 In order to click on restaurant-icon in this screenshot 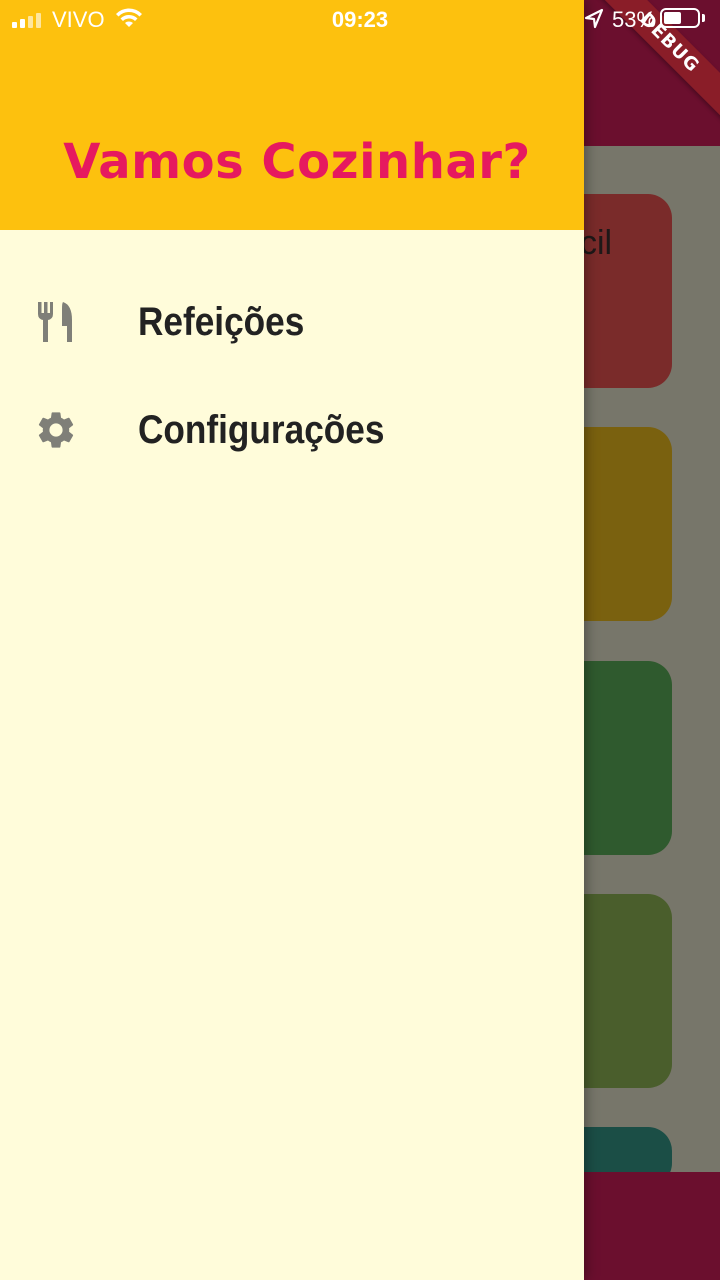, I will do `click(56, 322)`.